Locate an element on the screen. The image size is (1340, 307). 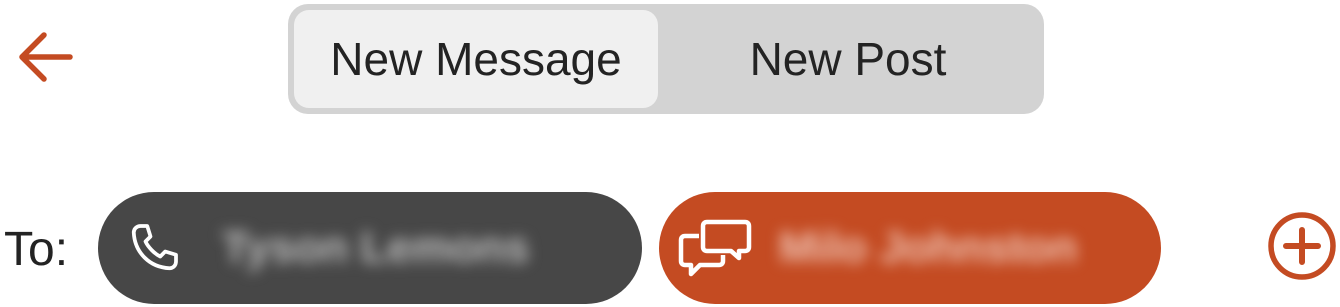
tab-label: New Post is located at coordinates (848, 59).